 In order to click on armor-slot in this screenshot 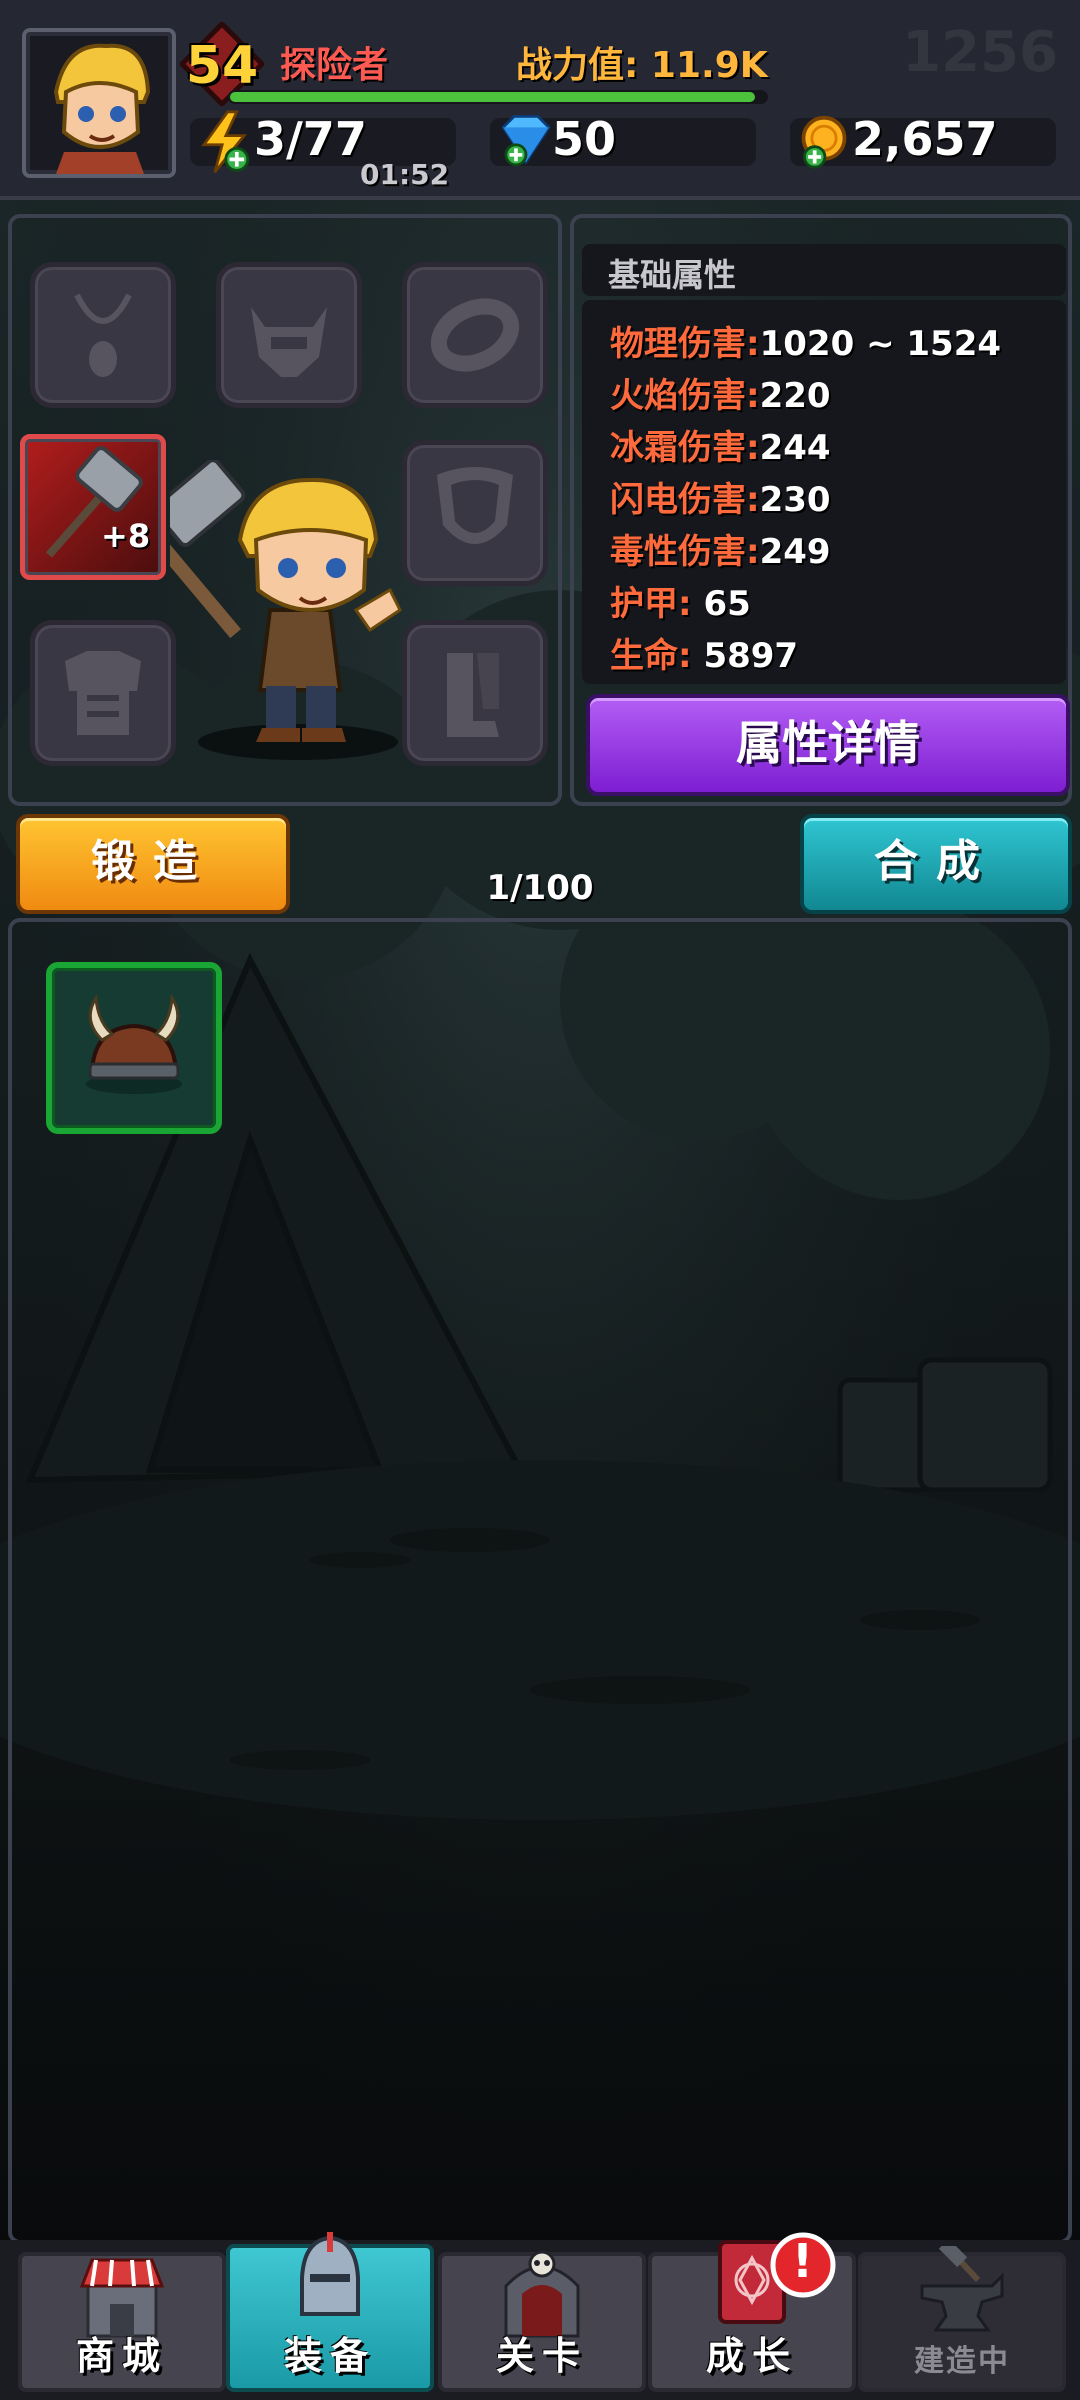, I will do `click(103, 693)`.